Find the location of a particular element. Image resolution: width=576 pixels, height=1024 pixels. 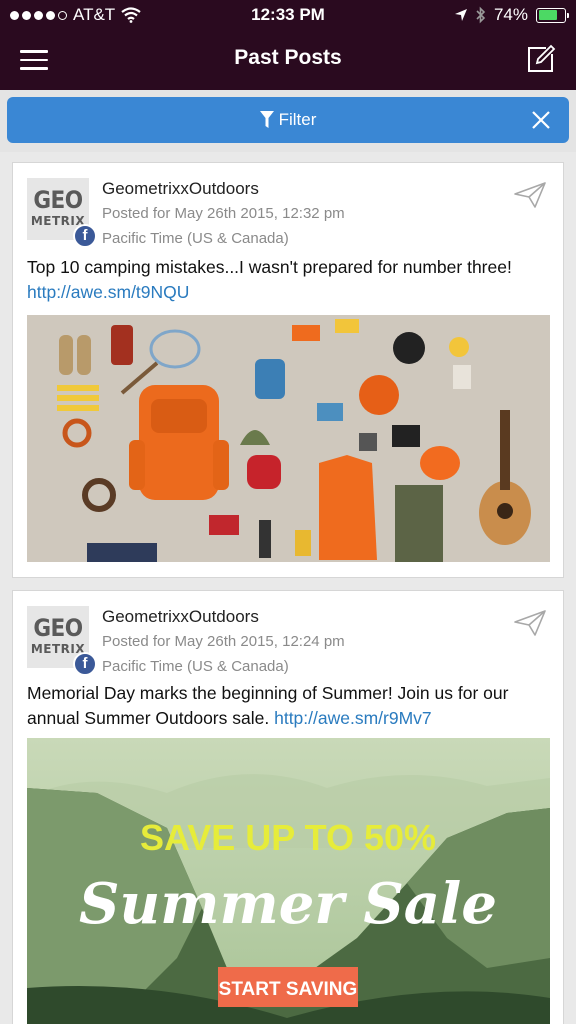

posted-time: Posted for May 26th 2015, 12:32 pm is located at coordinates (223, 213).